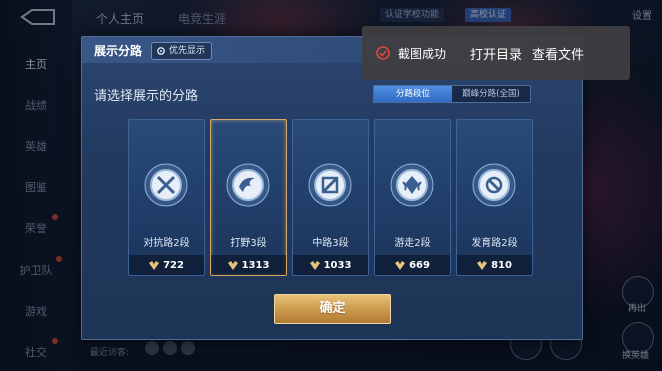 This screenshot has width=662, height=371. What do you see at coordinates (161, 51) in the screenshot?
I see `gear-icon` at bounding box center [161, 51].